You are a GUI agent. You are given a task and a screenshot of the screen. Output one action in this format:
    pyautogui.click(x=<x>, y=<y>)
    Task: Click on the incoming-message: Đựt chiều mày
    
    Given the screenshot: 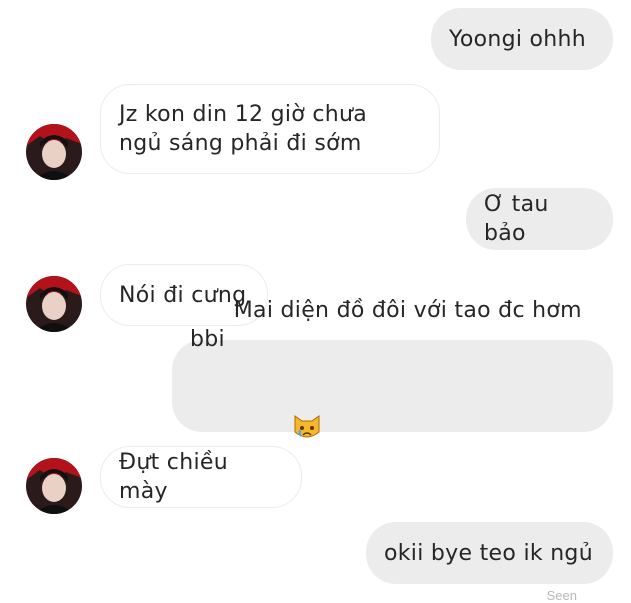 What is the action you would take?
    pyautogui.click(x=201, y=477)
    